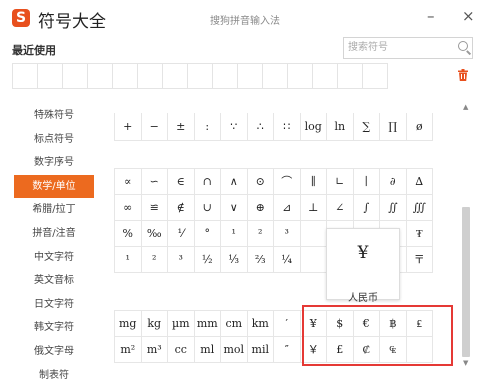 The image size is (482, 387). Describe the element at coordinates (419, 324) in the screenshot. I see `symbol-cell: ₤` at that location.